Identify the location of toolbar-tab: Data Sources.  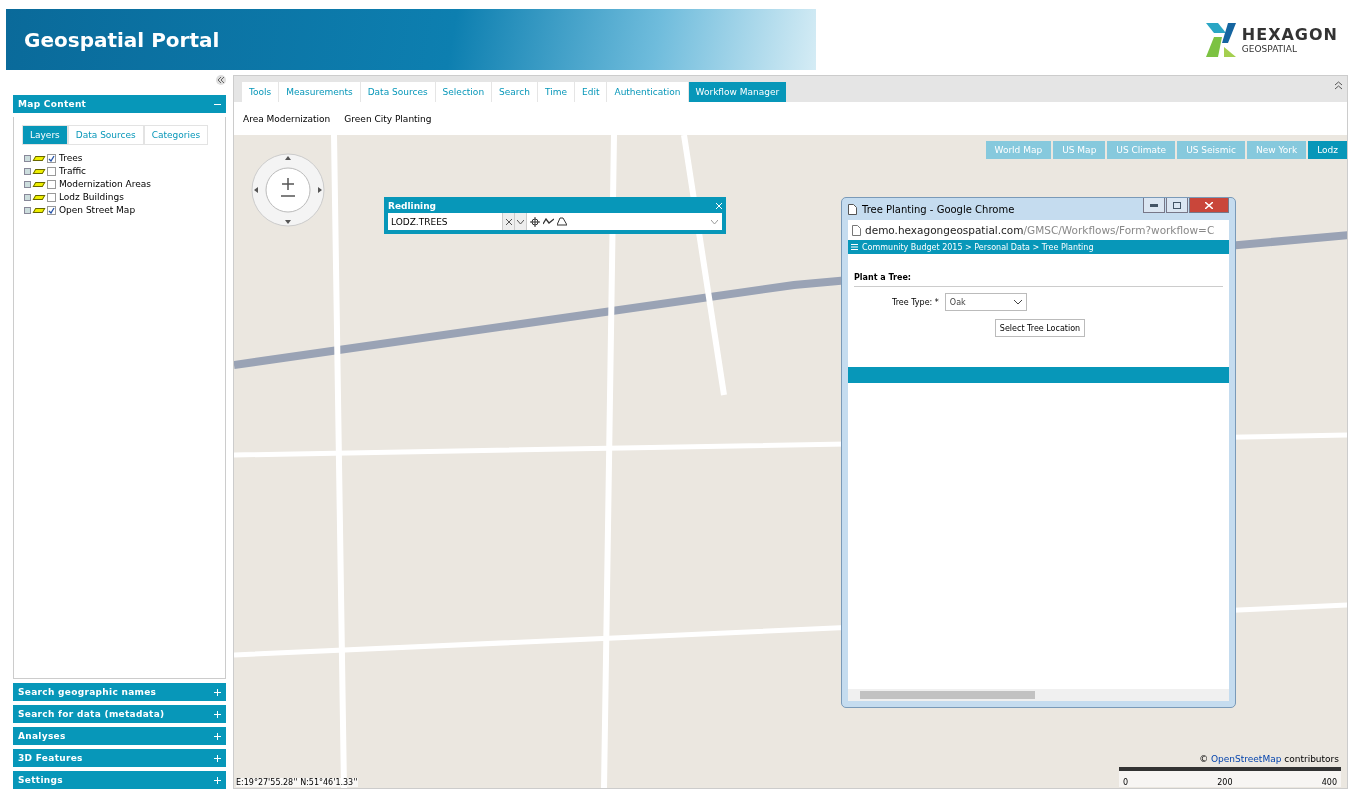
(397, 92).